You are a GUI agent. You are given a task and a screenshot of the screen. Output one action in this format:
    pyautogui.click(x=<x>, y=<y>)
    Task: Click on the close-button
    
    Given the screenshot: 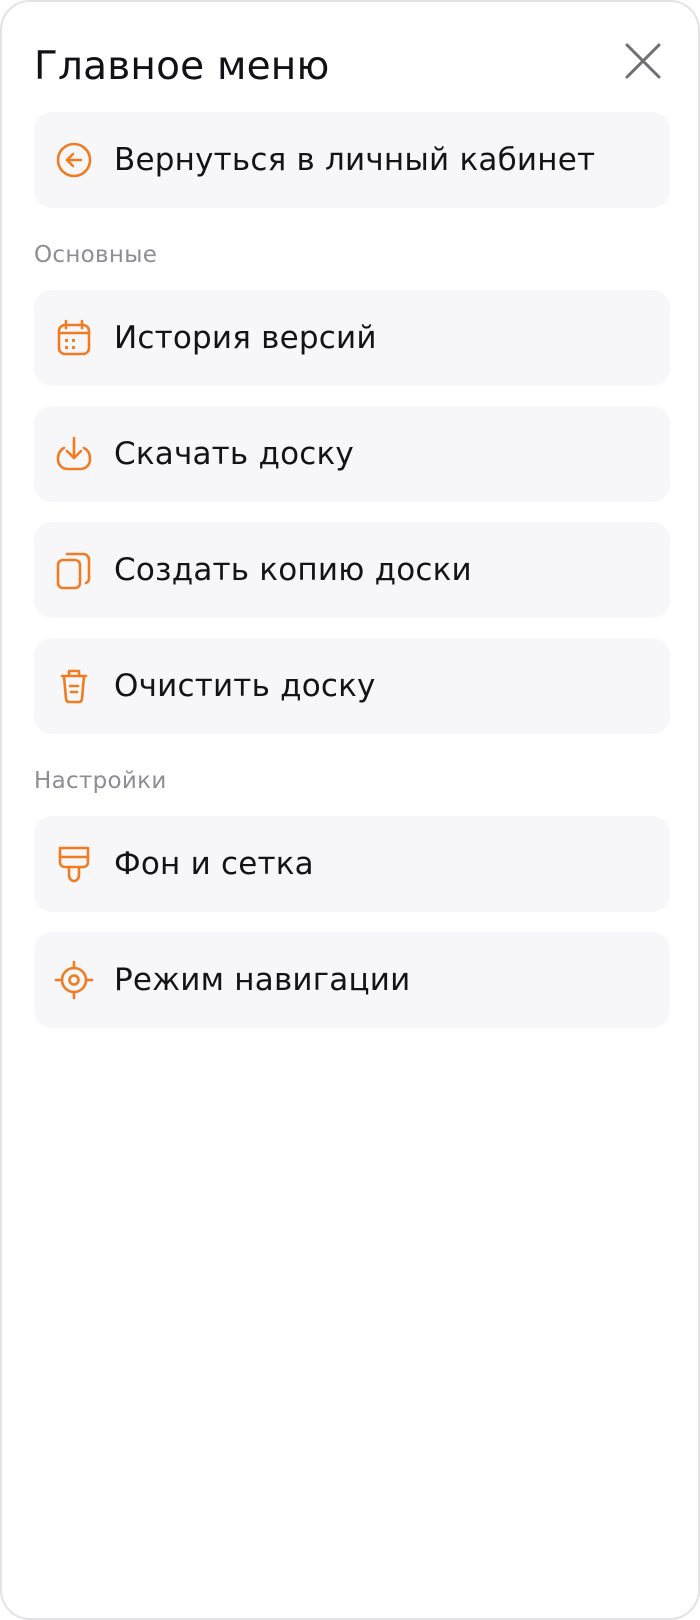 What is the action you would take?
    pyautogui.click(x=643, y=61)
    